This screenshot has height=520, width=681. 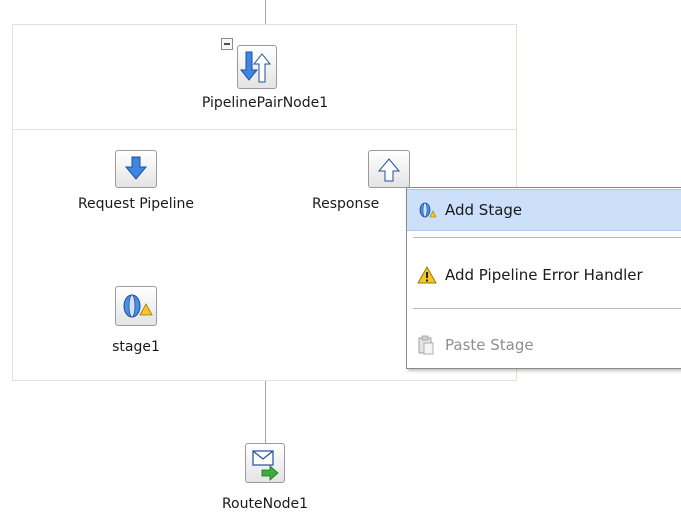 I want to click on request-pipeline-label: Request Pipeline, so click(x=136, y=204).